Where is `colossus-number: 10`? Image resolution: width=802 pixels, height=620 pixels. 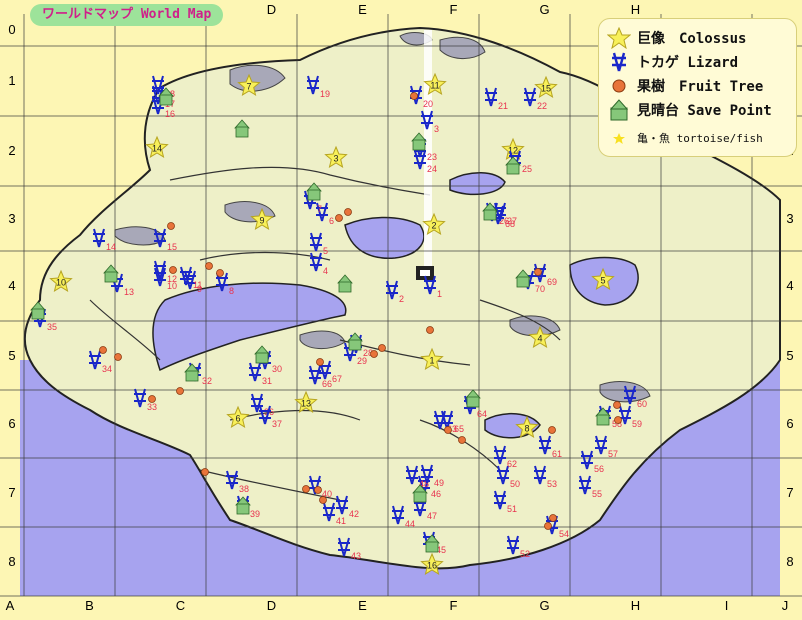 colossus-number: 10 is located at coordinates (61, 283).